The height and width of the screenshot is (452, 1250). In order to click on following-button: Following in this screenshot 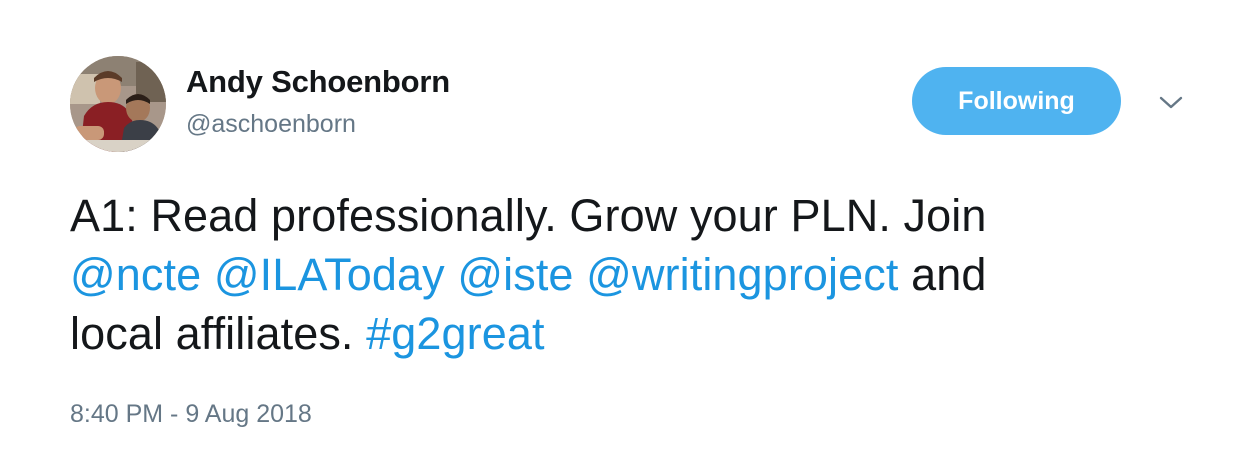, I will do `click(1016, 101)`.